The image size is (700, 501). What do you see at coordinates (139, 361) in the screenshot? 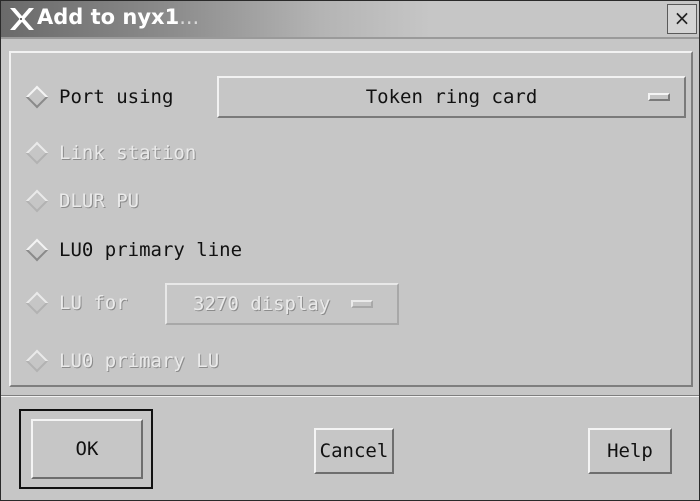
I see `radio-label-lu0-primary-lu: LU0 primary LU` at bounding box center [139, 361].